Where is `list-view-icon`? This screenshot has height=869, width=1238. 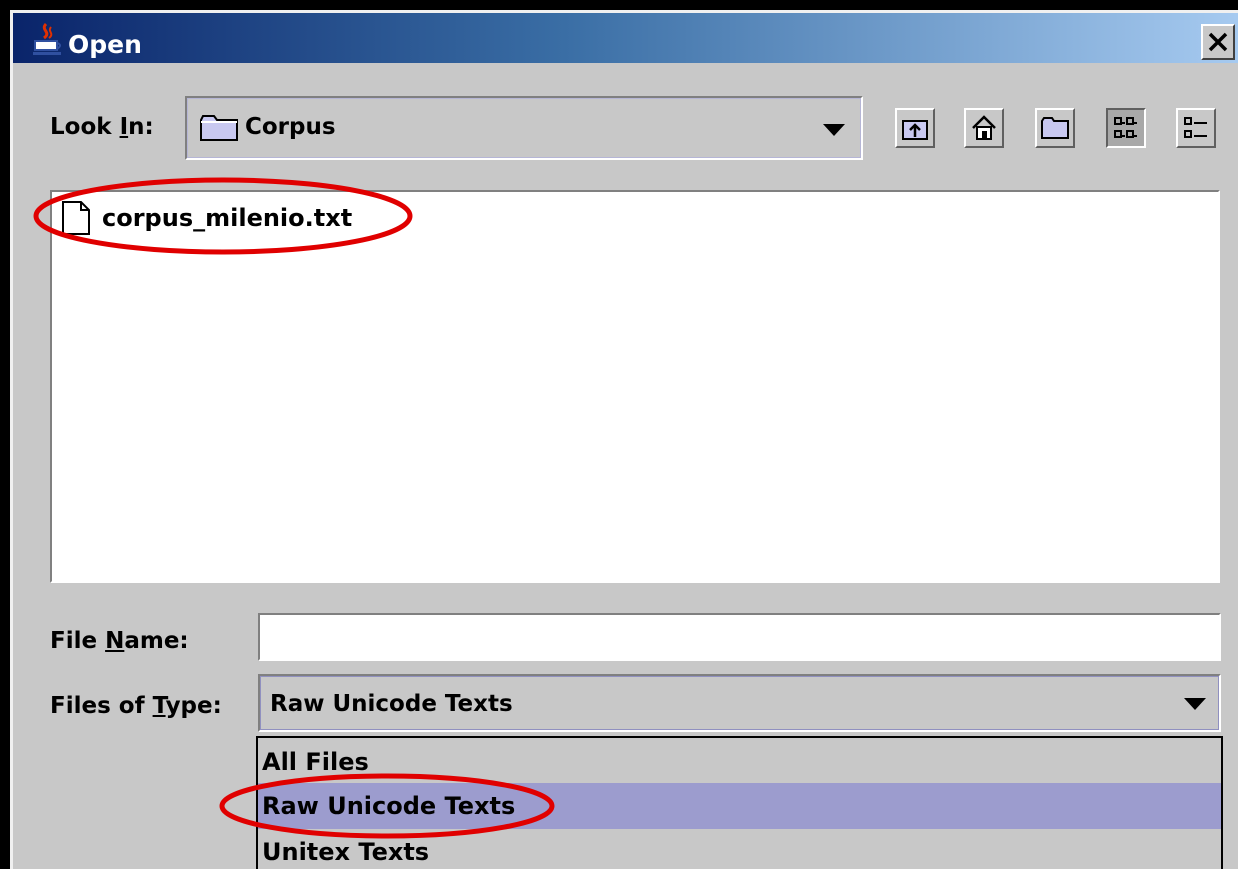 list-view-icon is located at coordinates (1125, 127).